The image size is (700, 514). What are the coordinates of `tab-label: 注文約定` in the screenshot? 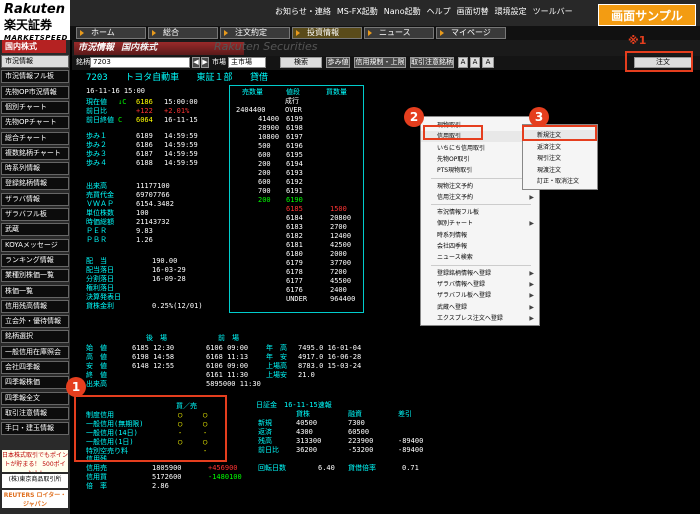 It's located at (251, 32).